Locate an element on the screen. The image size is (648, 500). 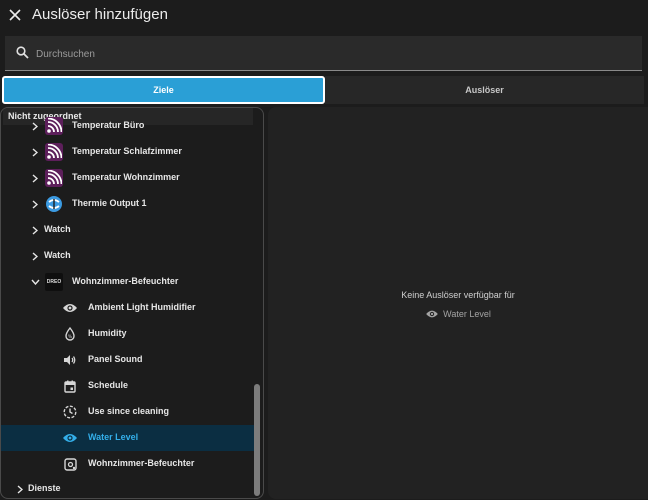
tree-item-label: Temperatur Wohnzimmer is located at coordinates (126, 177).